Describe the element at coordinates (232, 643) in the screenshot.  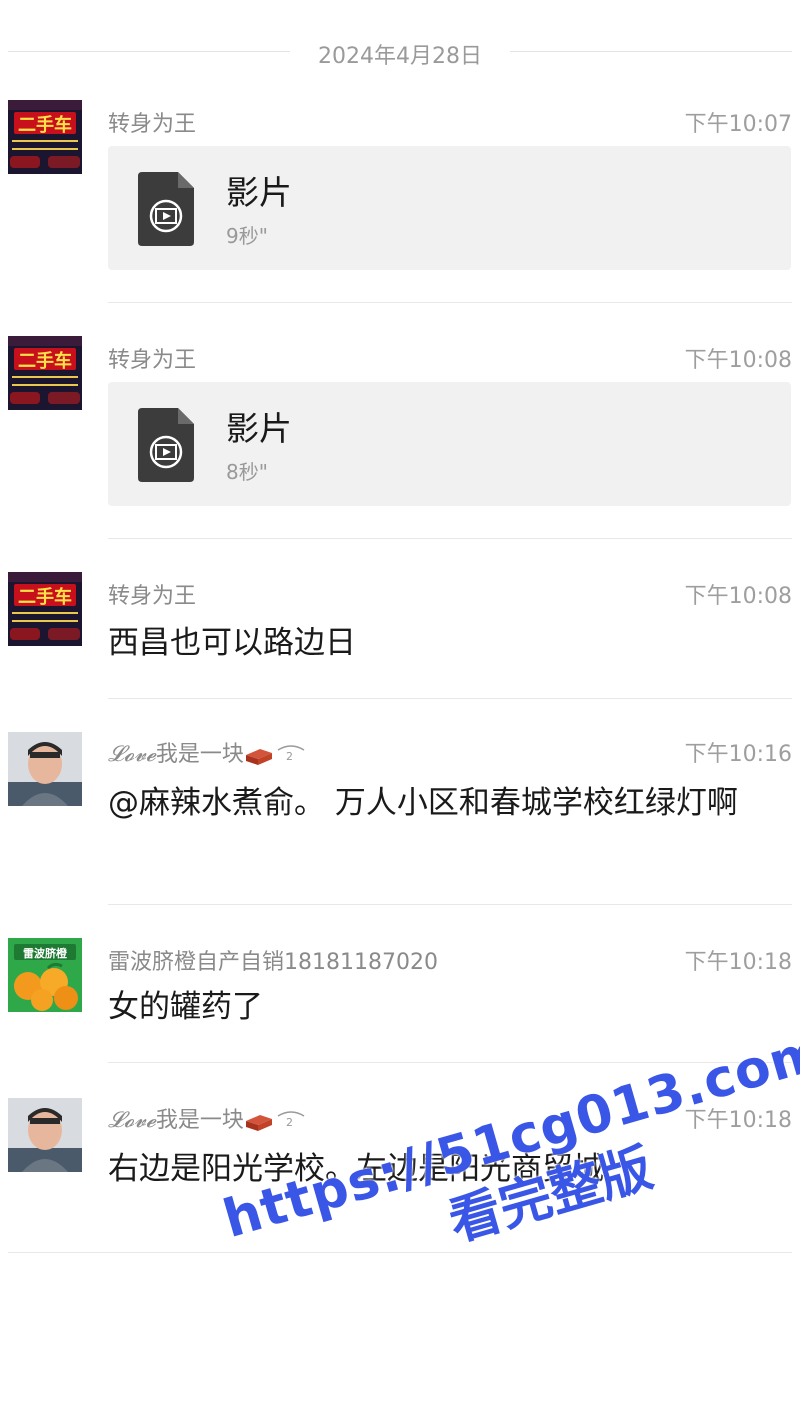
I see `message-text: 西昌也可以路边日` at that location.